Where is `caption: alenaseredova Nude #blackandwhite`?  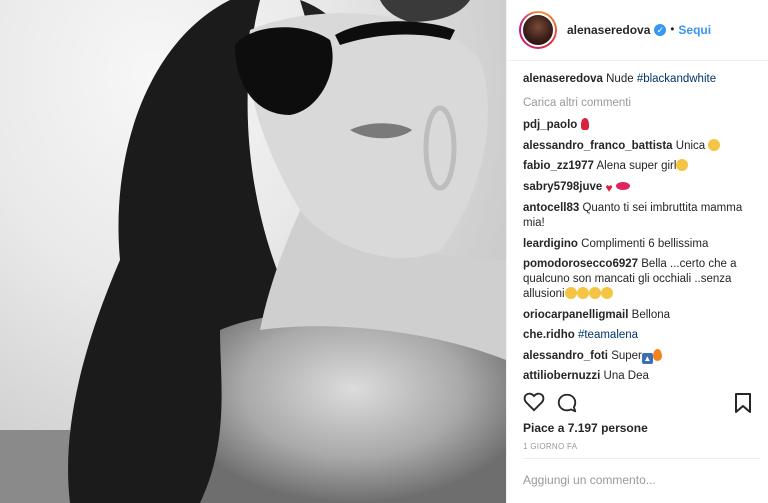 caption: alenaseredova Nude #blackandwhite is located at coordinates (641, 79).